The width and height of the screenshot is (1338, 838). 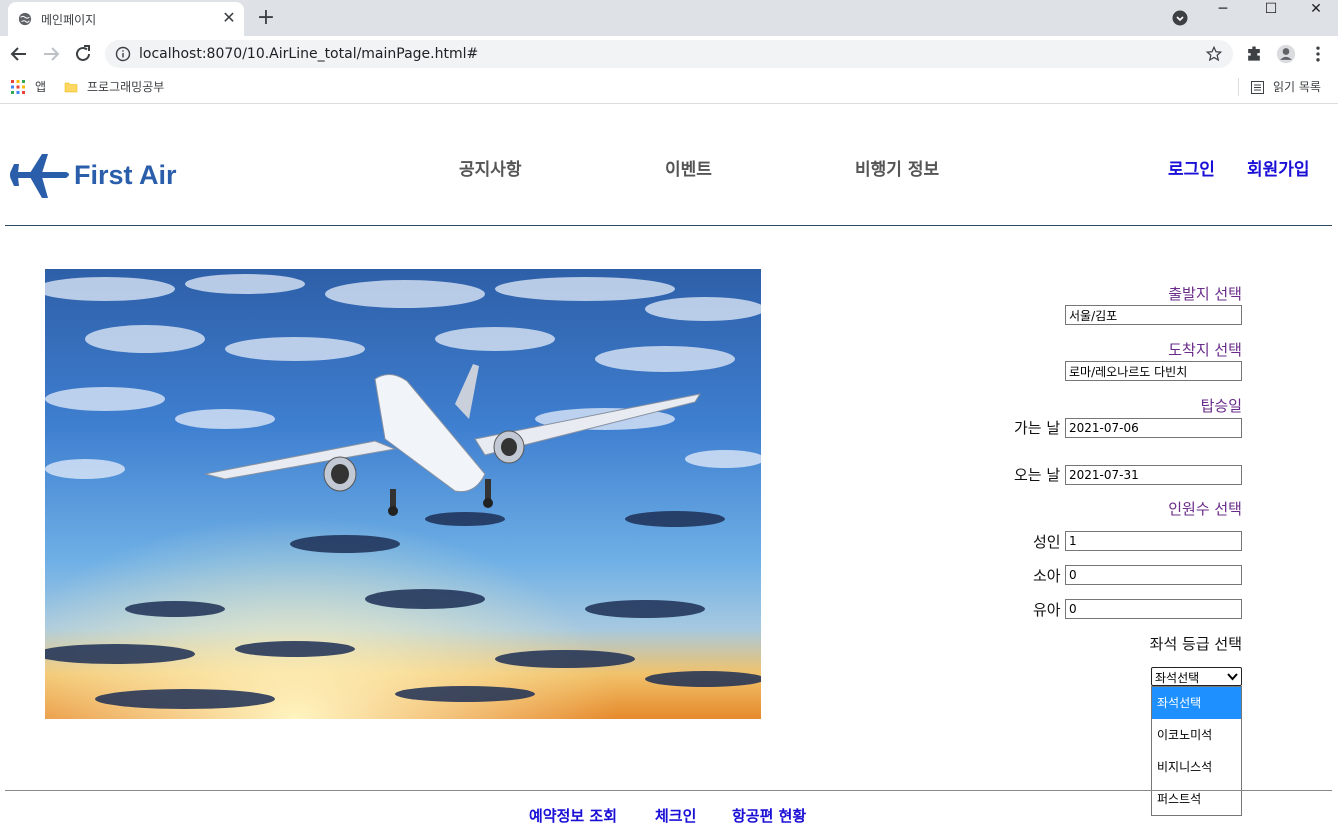 What do you see at coordinates (1195, 644) in the screenshot?
I see `seat-class-label: 좌석 등급 선택` at bounding box center [1195, 644].